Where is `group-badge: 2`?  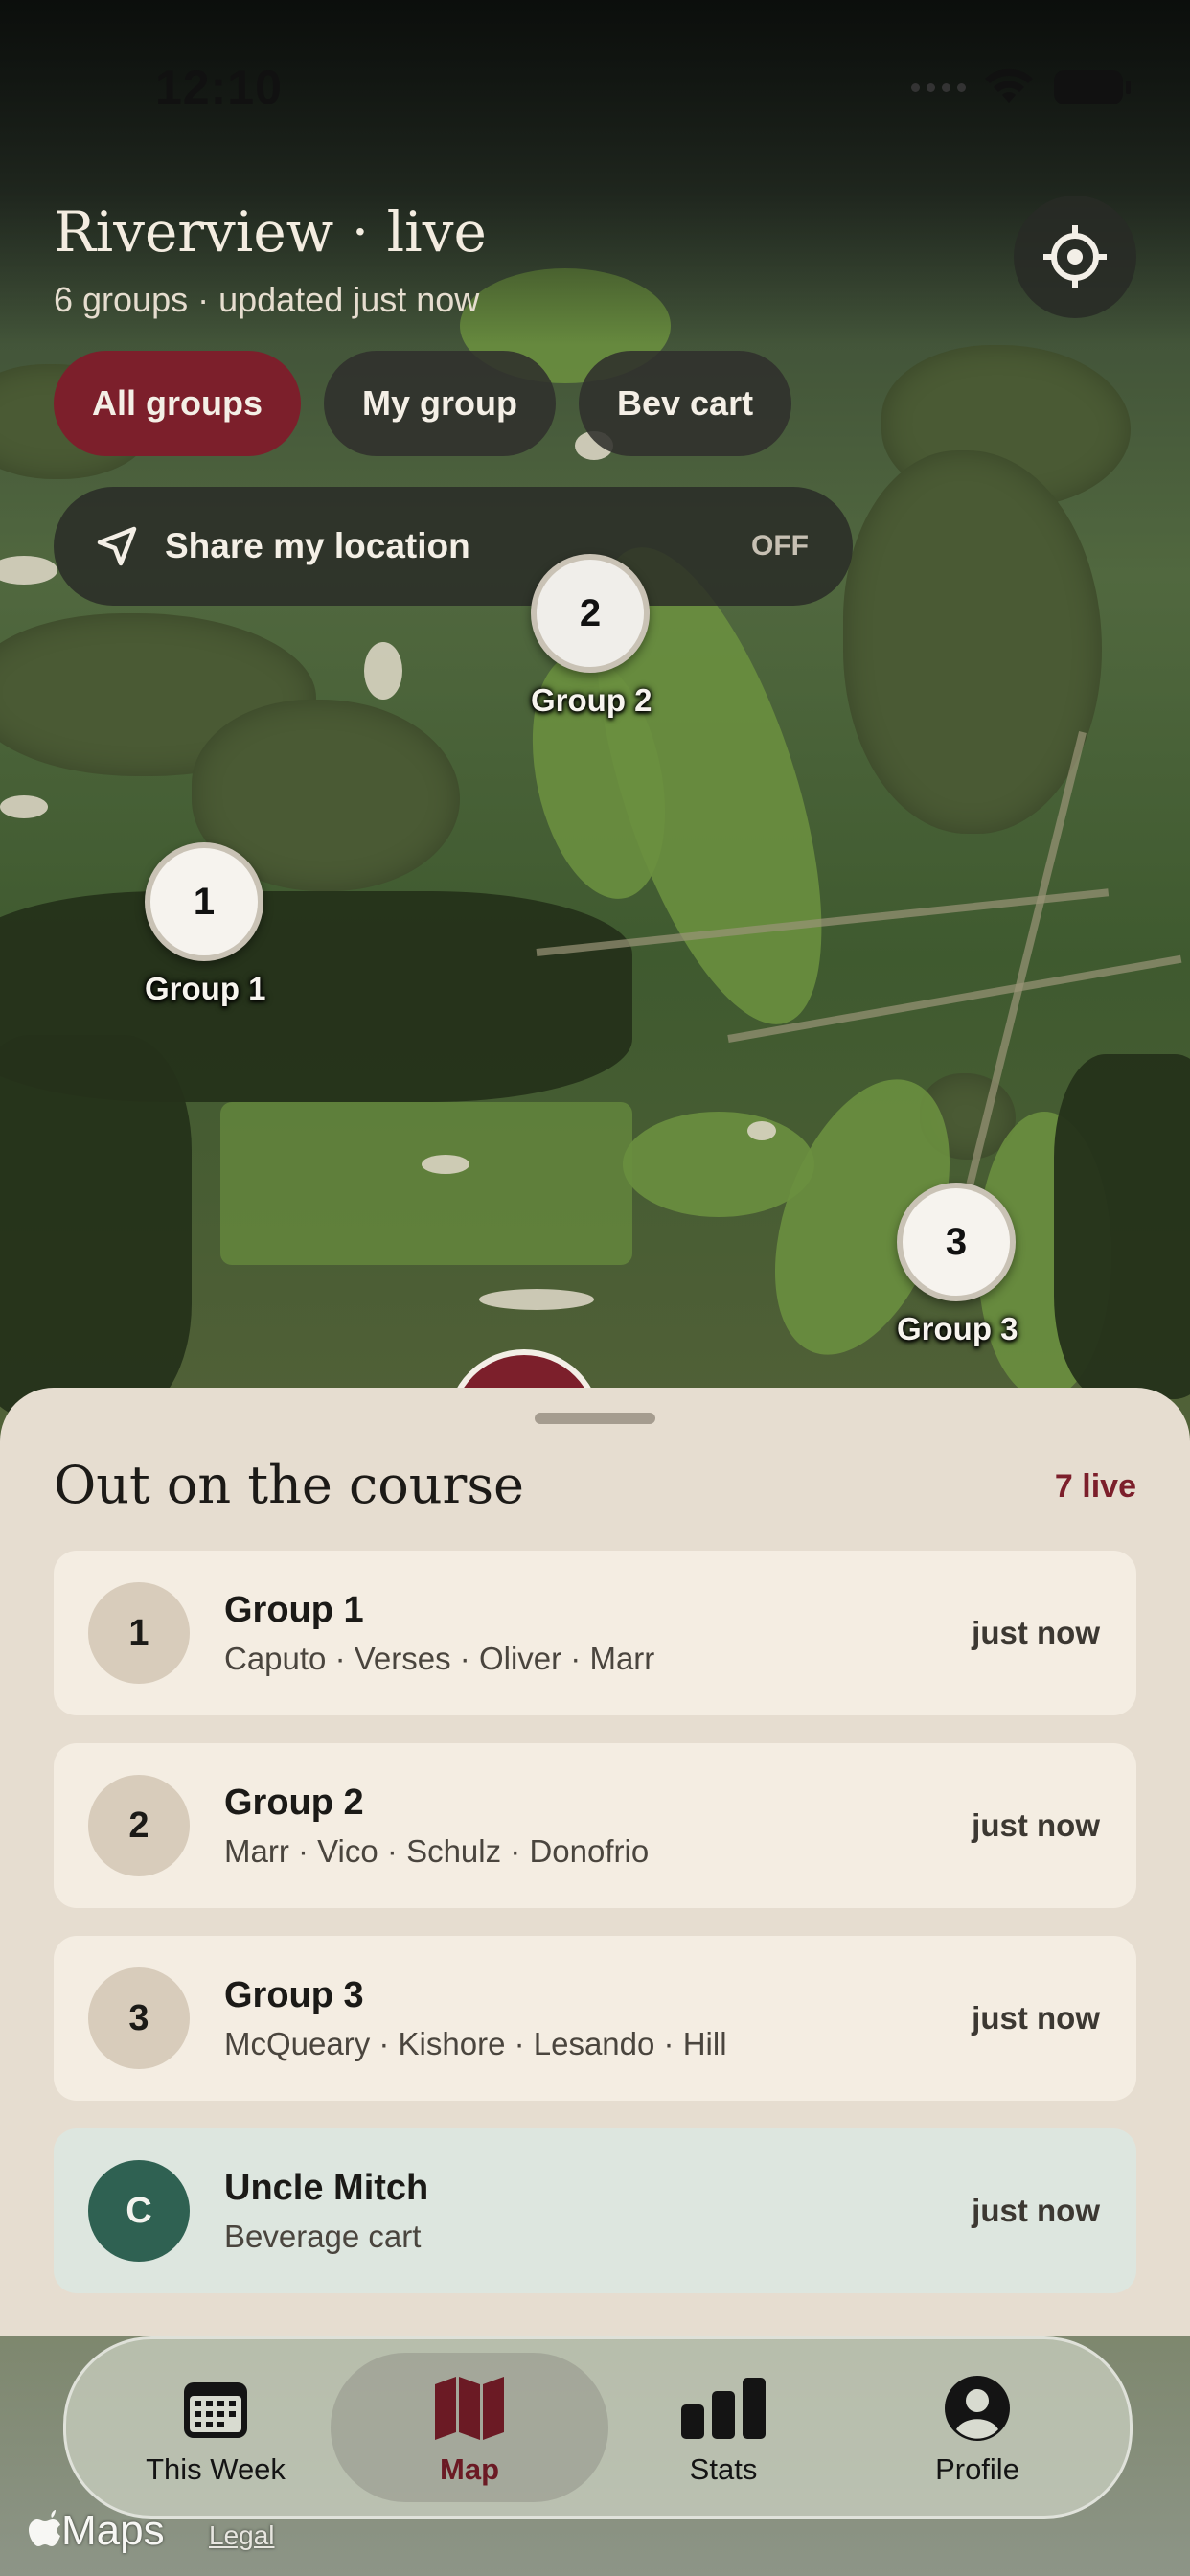
group-badge: 2 is located at coordinates (139, 1825).